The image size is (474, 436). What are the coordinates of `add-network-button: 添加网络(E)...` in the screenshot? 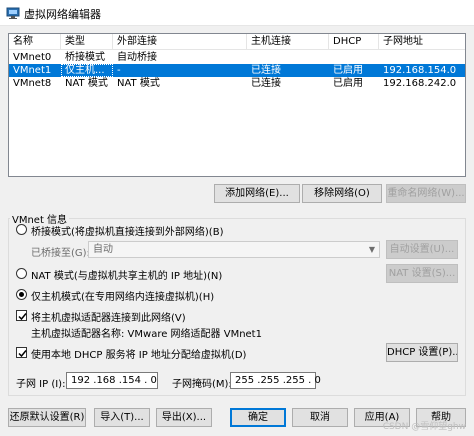 It's located at (257, 193).